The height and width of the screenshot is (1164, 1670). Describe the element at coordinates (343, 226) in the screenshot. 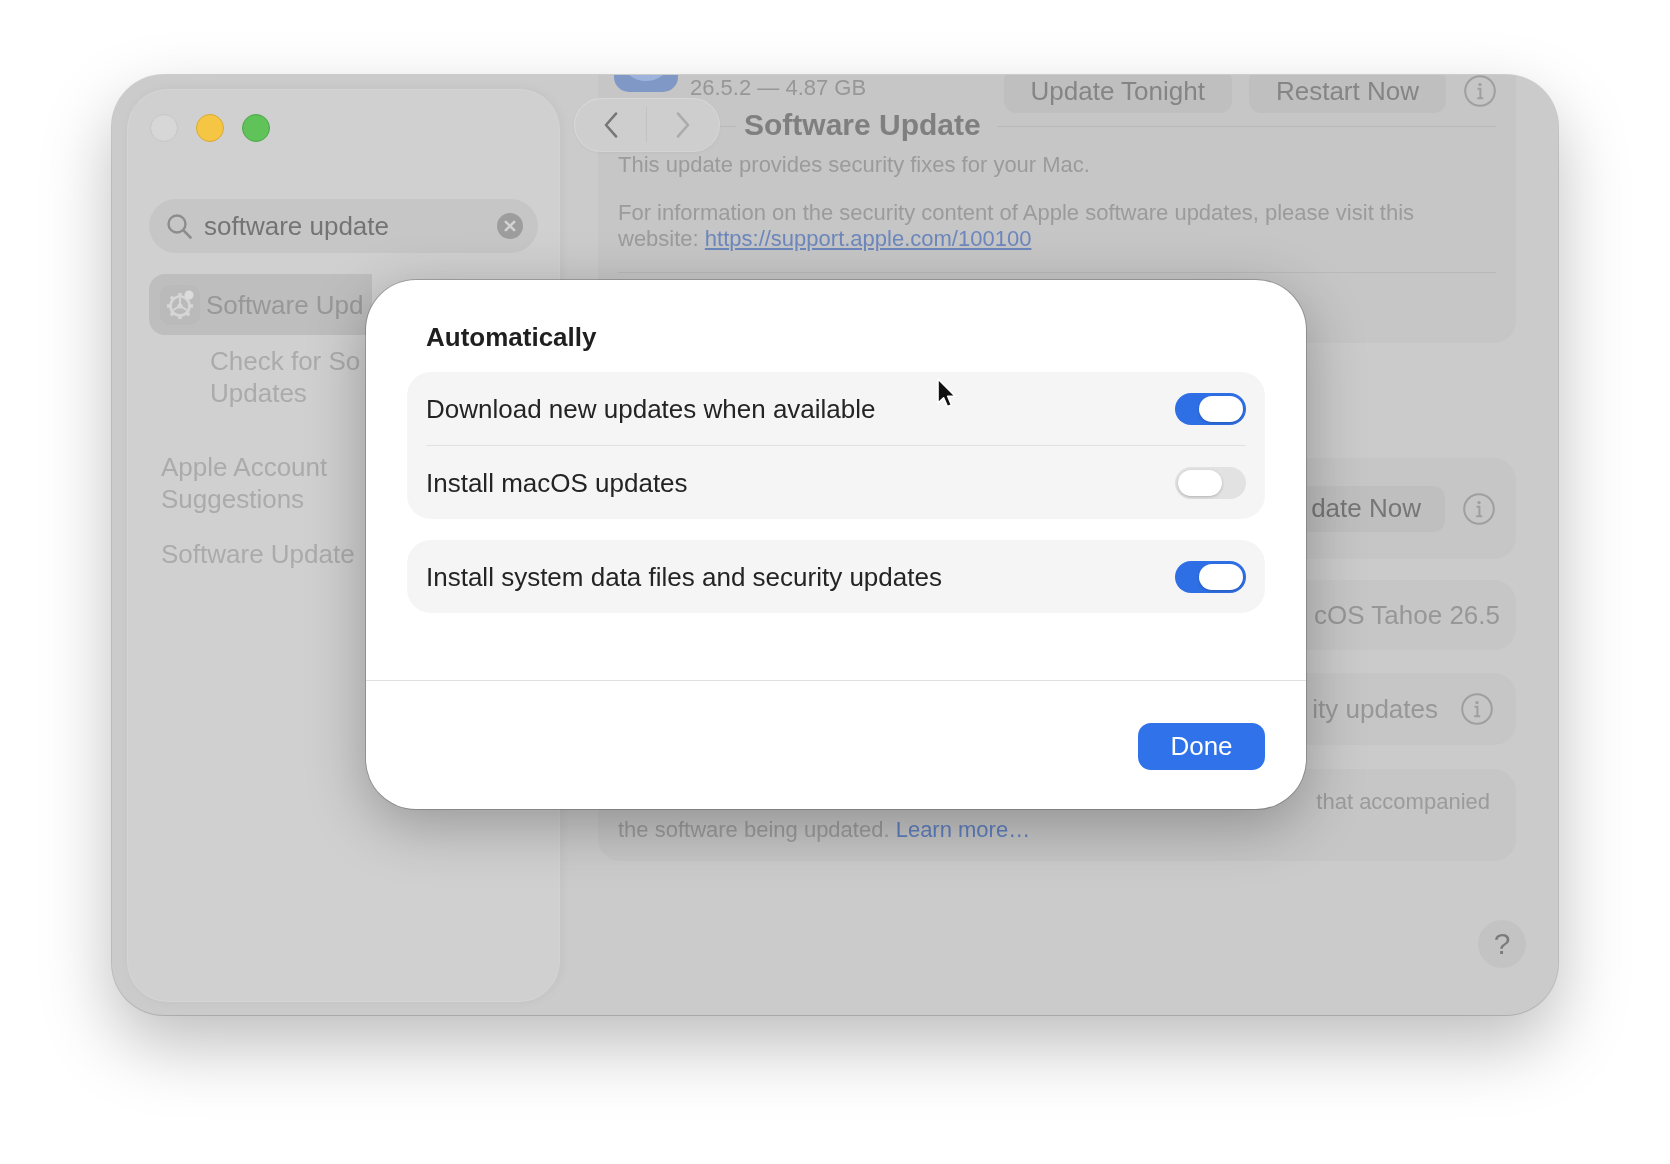

I see `search-field: software update` at that location.